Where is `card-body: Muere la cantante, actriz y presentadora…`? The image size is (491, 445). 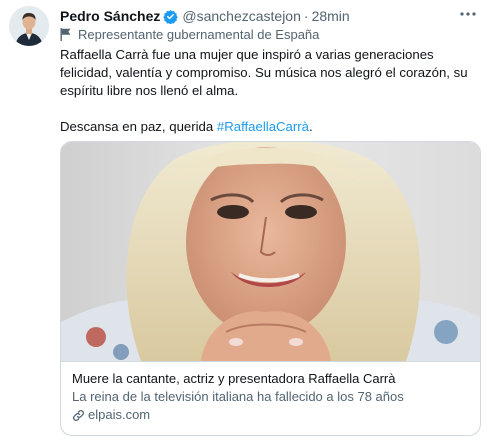
card-body: Muere la cantante, actriz y presentadora… is located at coordinates (270, 398).